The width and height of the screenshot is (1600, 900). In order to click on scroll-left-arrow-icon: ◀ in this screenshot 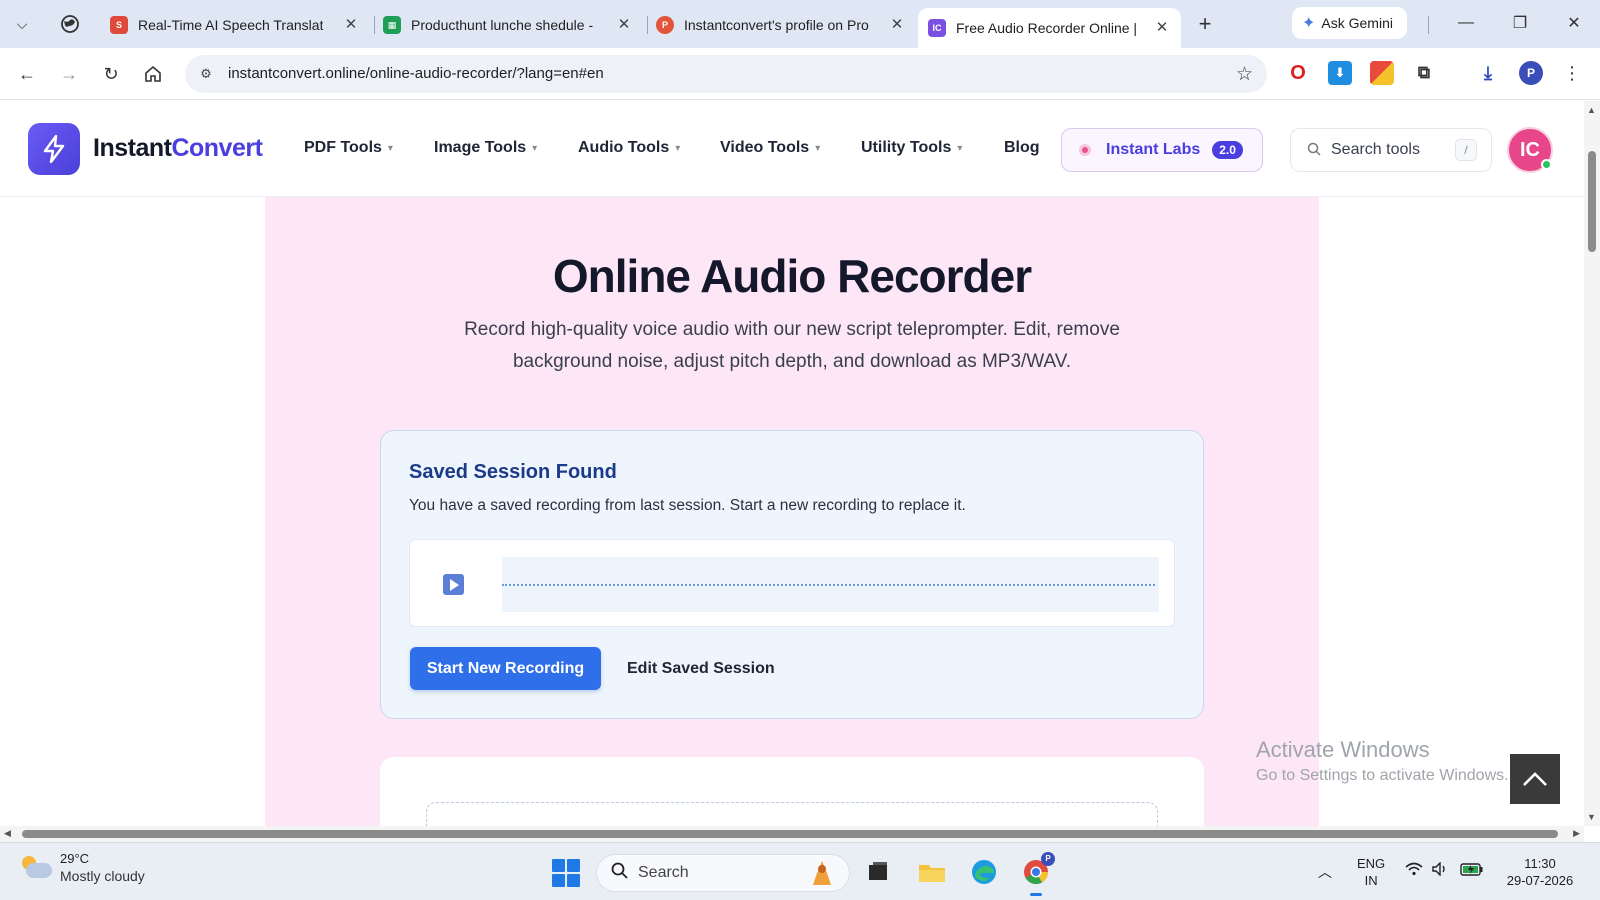, I will do `click(7, 833)`.